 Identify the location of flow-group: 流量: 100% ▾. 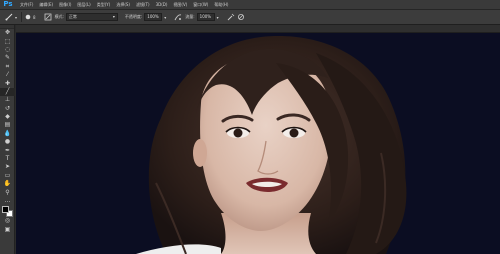
(201, 17).